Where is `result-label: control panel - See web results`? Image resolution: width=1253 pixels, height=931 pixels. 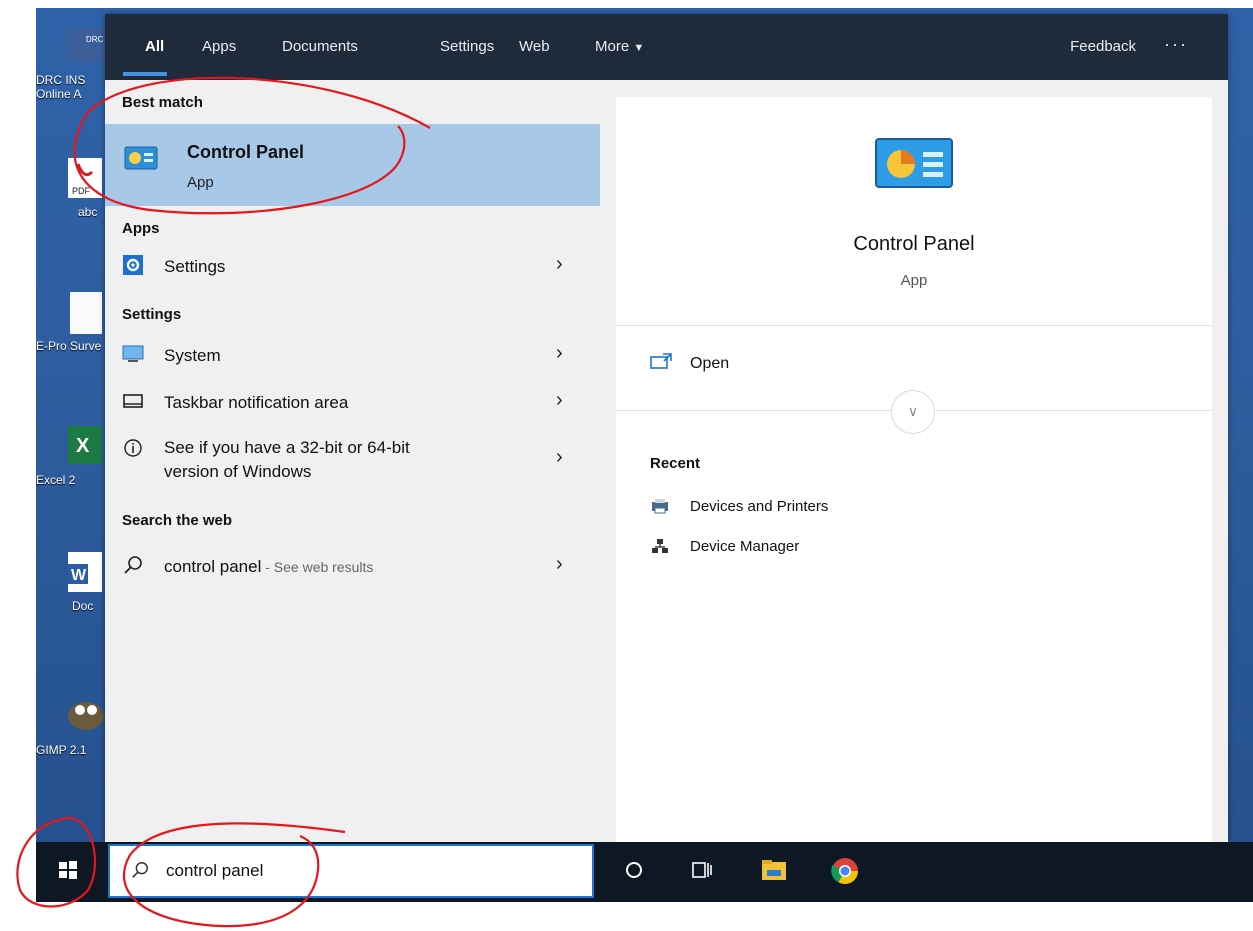 result-label: control panel - See web results is located at coordinates (268, 567).